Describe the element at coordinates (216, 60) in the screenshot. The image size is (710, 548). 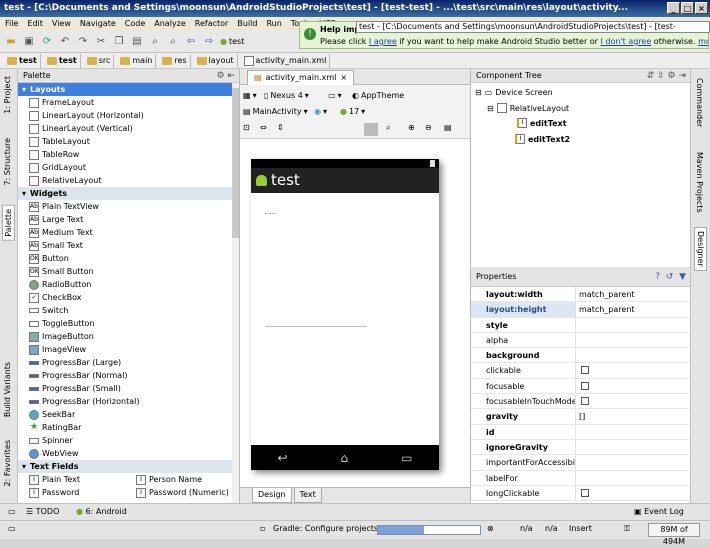
I see `crumb-layout: layout` at that location.